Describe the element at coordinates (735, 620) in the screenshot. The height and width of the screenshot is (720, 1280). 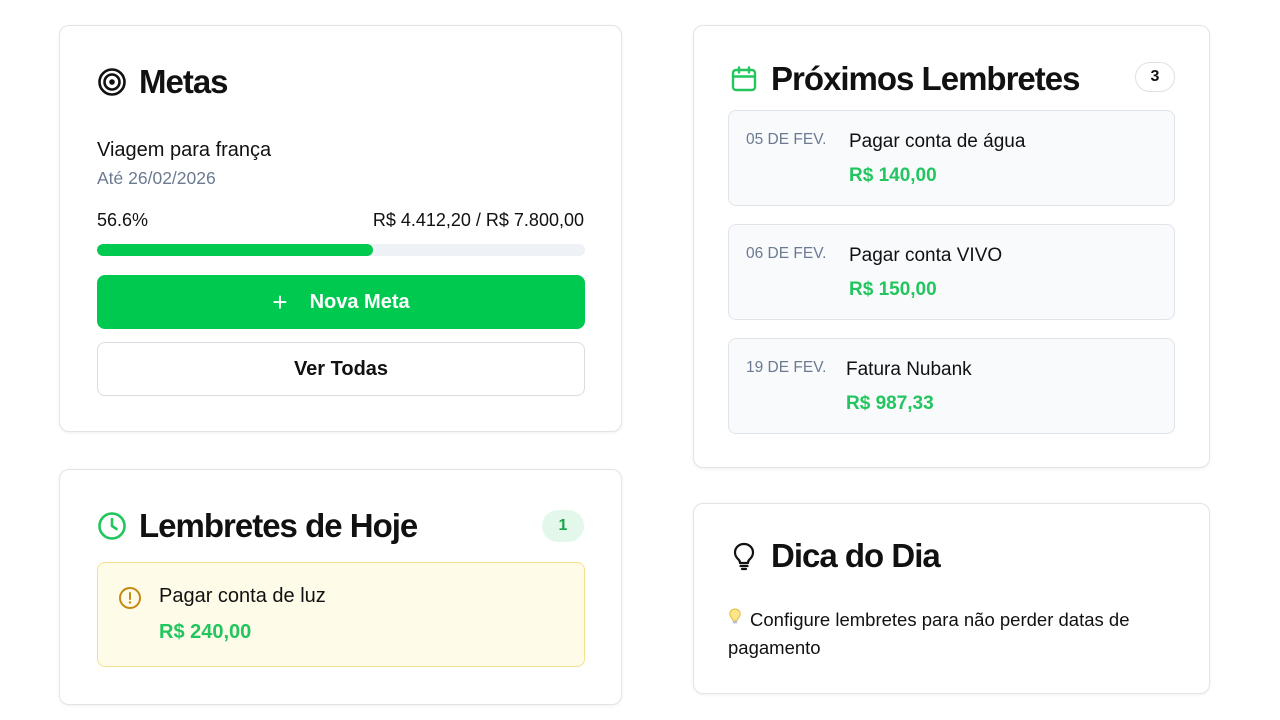
I see `lightbulb-emoji-icon` at that location.